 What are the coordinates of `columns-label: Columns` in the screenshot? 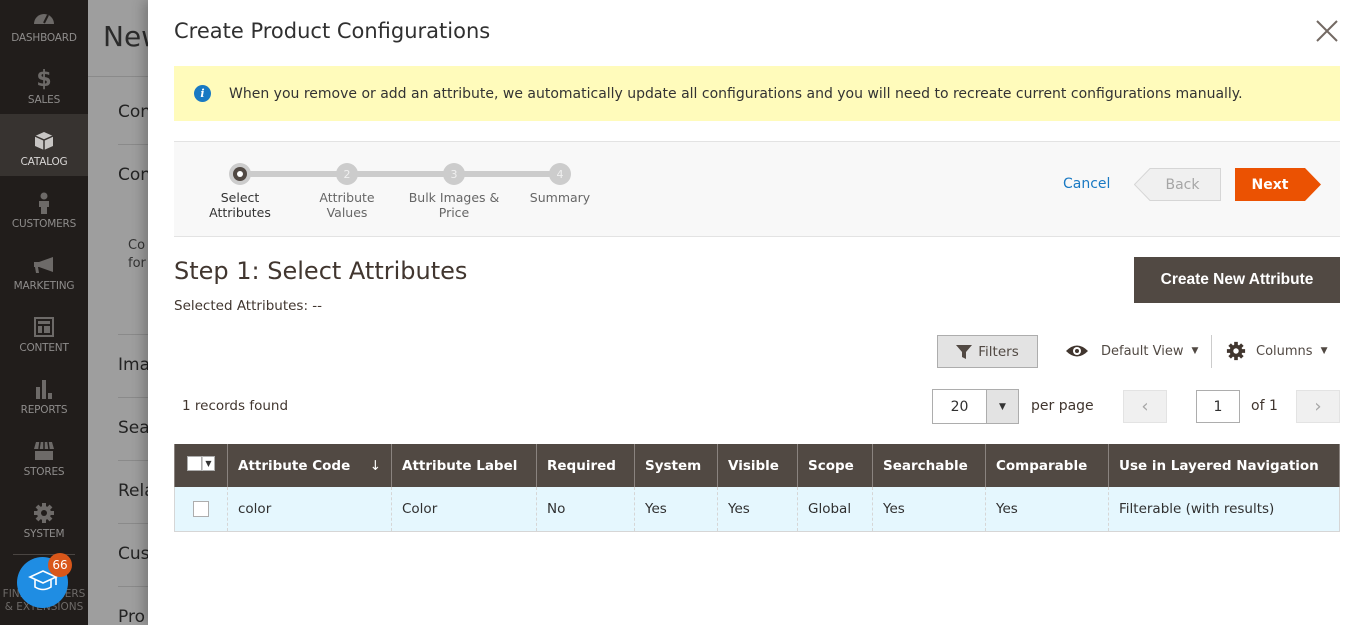 It's located at (1284, 351).